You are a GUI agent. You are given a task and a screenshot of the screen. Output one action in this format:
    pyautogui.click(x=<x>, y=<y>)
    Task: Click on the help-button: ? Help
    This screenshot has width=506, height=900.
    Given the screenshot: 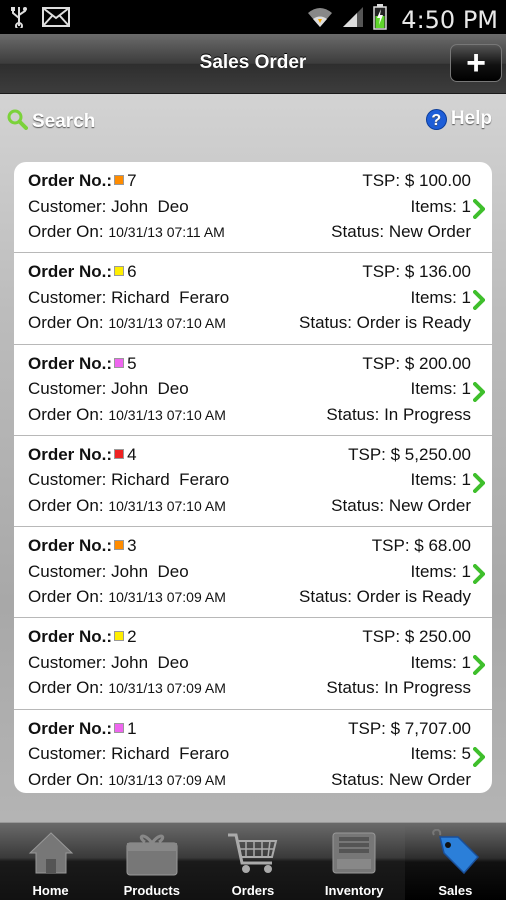 What is the action you would take?
    pyautogui.click(x=458, y=119)
    